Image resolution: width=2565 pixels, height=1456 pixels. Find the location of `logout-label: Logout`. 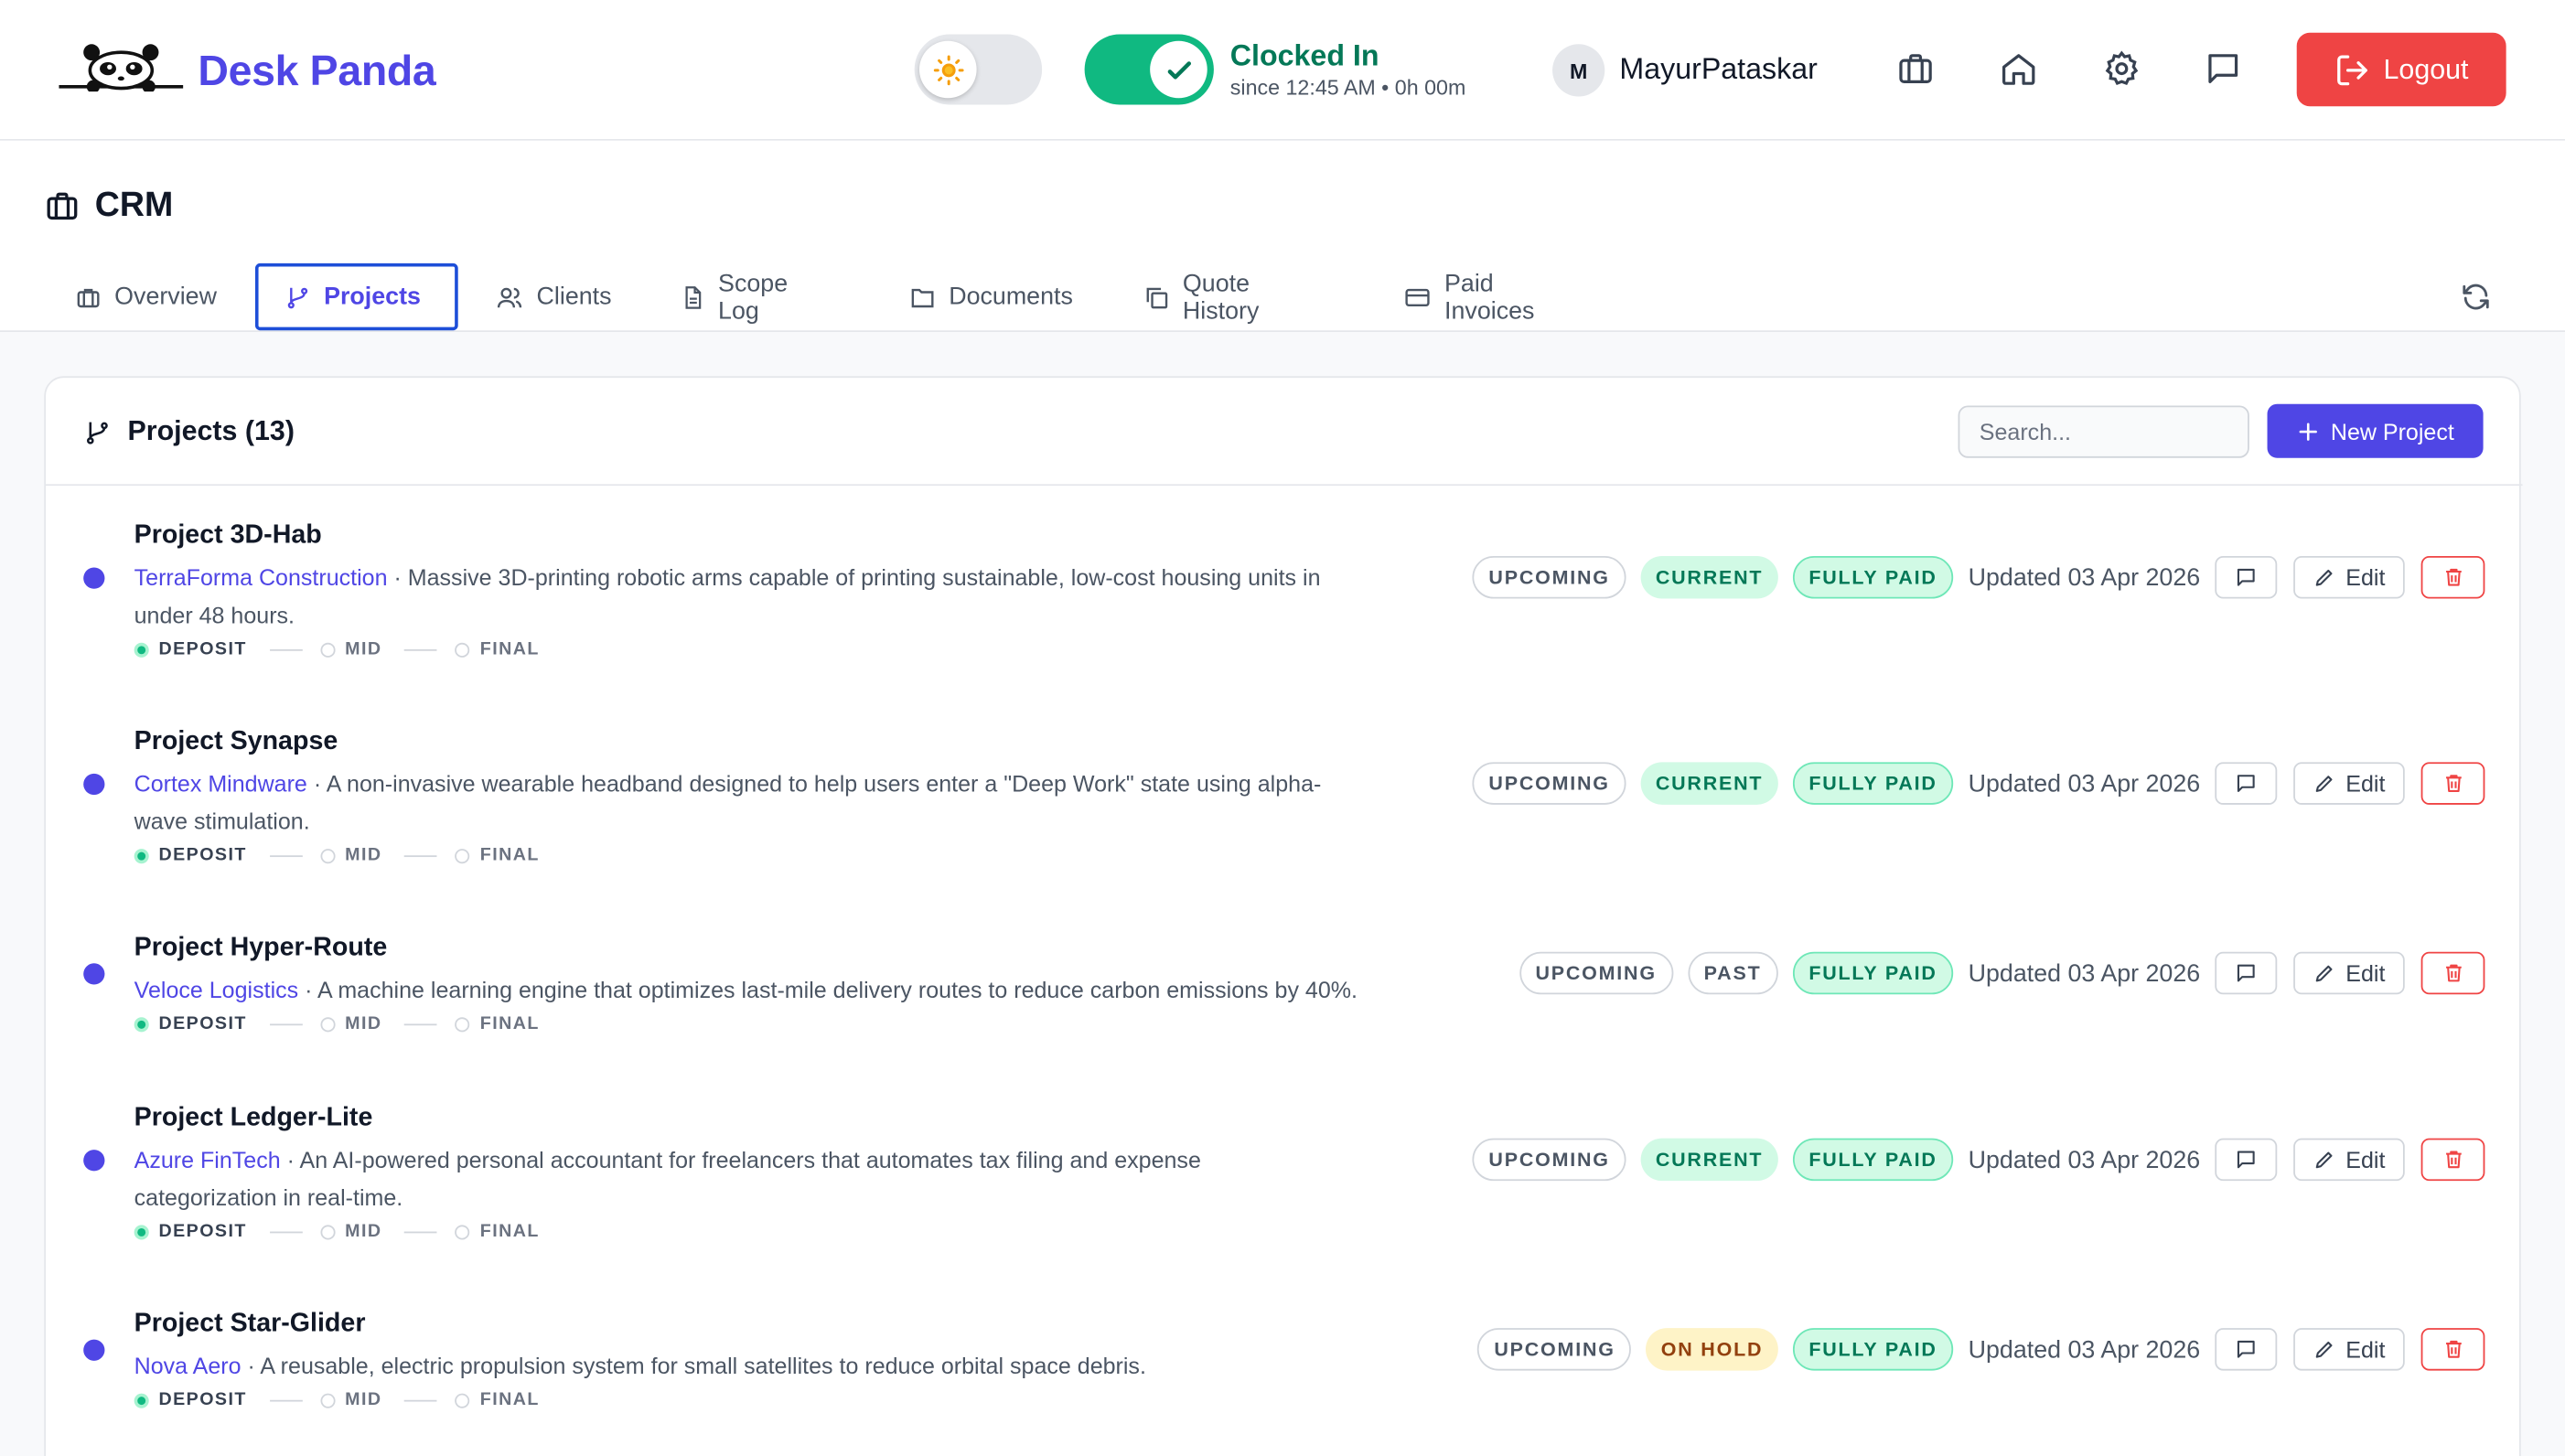

logout-label: Logout is located at coordinates (2426, 69).